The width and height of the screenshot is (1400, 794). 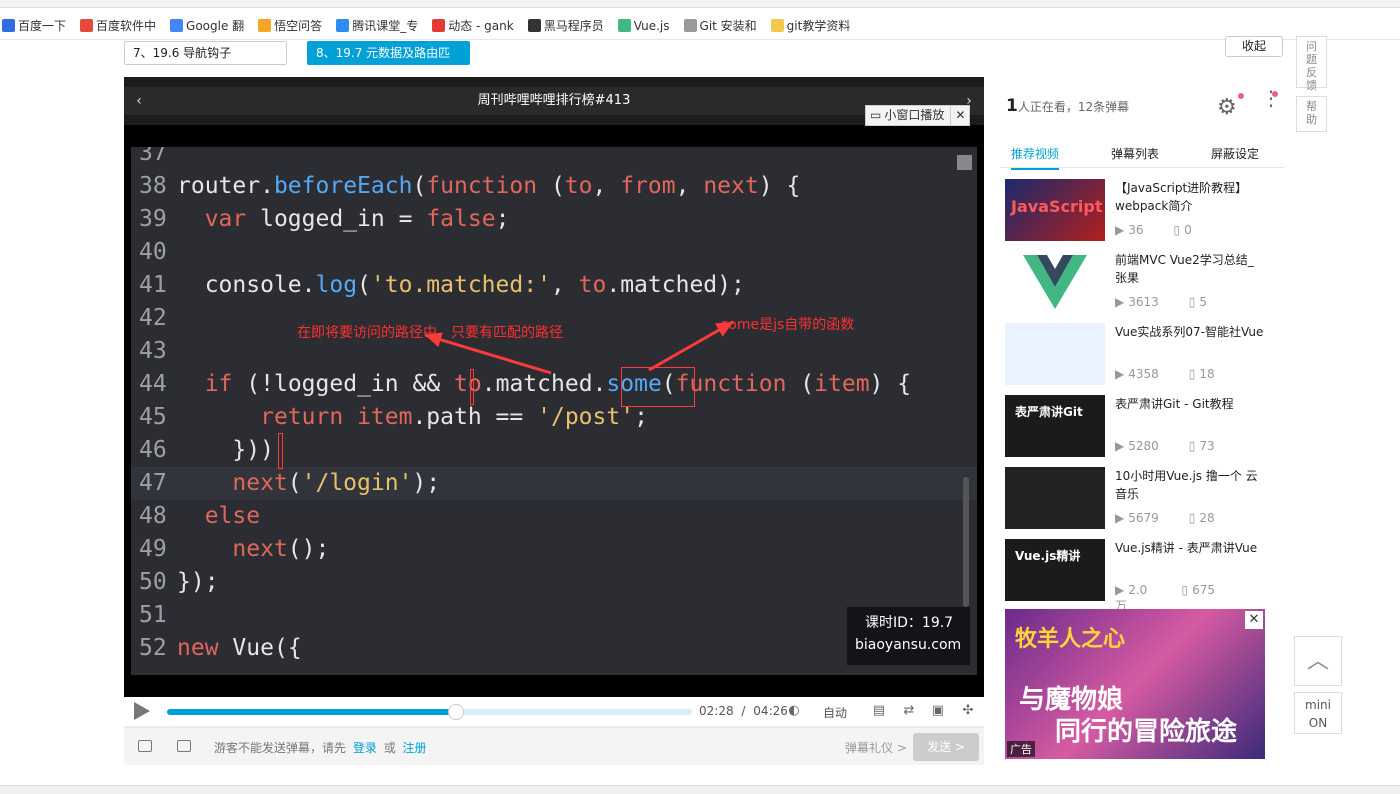 What do you see at coordinates (1067, 106) in the screenshot?
I see `watching-count: 1人正在看，12条弹幕` at bounding box center [1067, 106].